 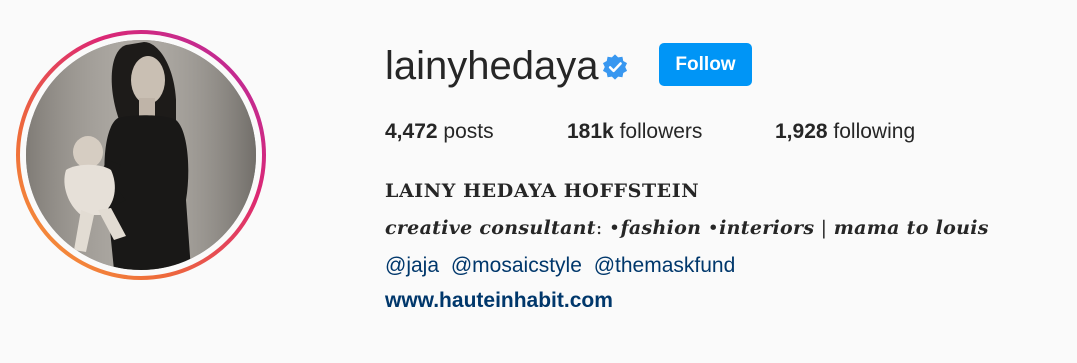 What do you see at coordinates (499, 301) in the screenshot?
I see `website-link: www.hauteinhabit.com` at bounding box center [499, 301].